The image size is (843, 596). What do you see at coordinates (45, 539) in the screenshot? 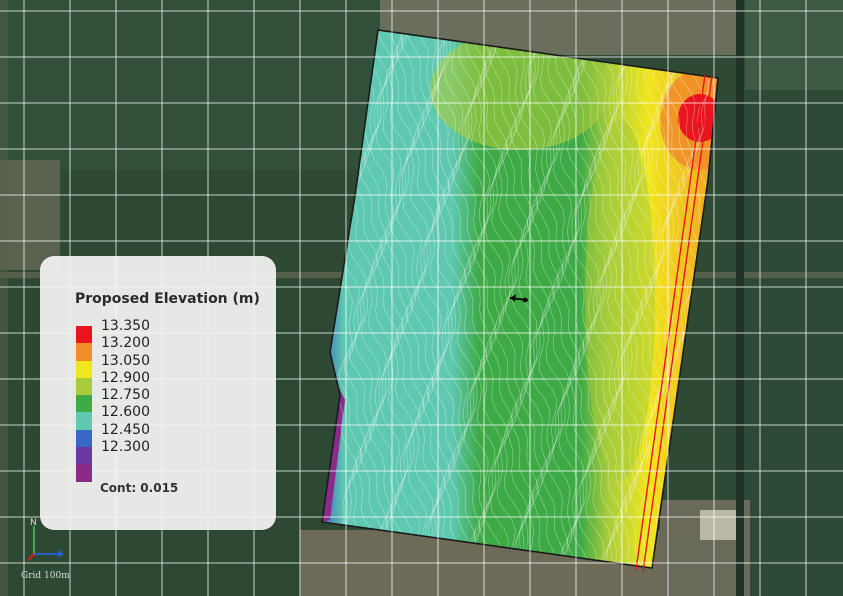
I see `axes-indicator-icon: N` at bounding box center [45, 539].